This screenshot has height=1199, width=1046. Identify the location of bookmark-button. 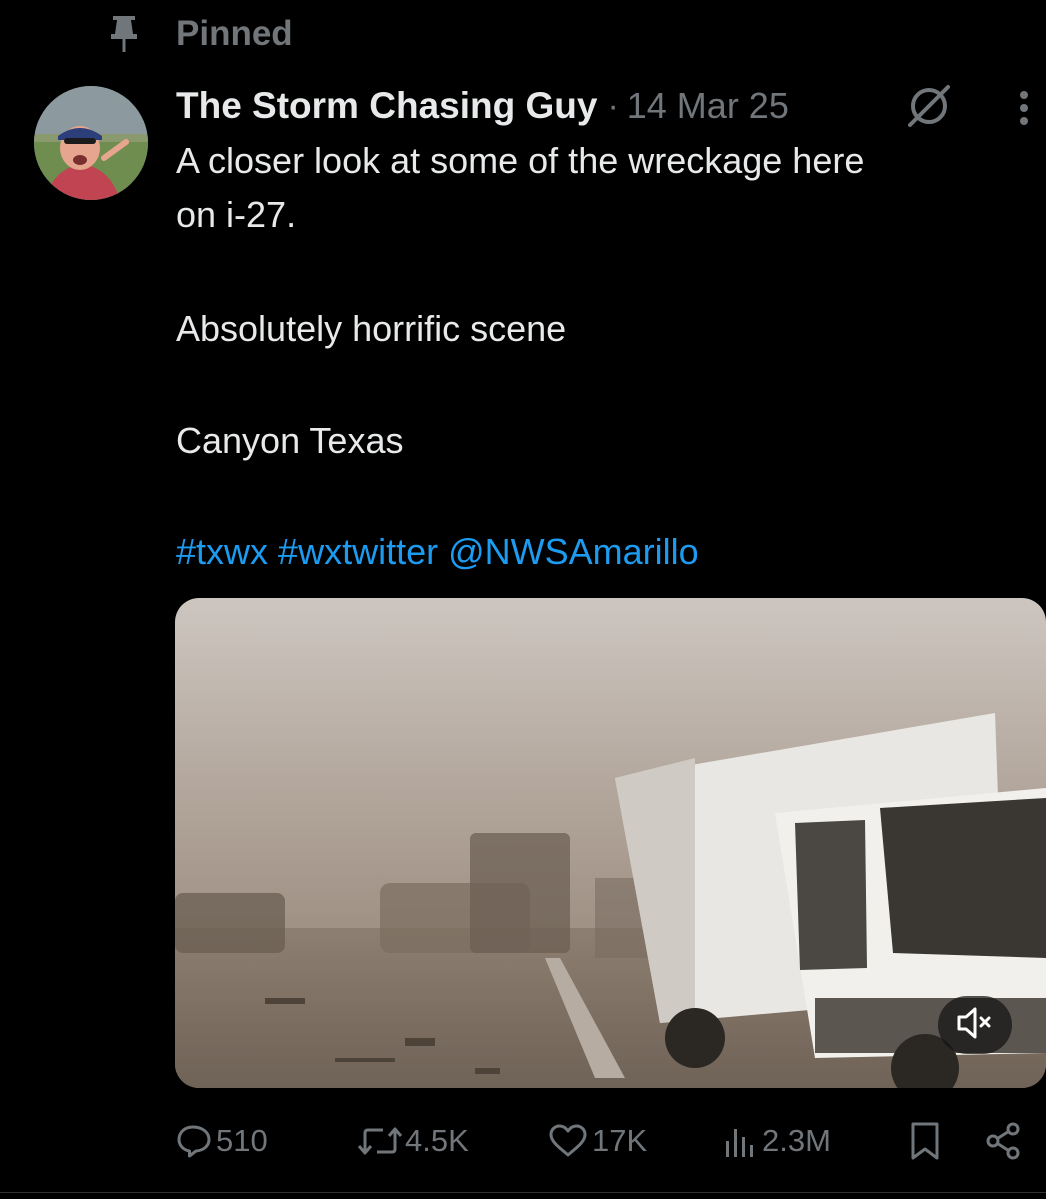
(925, 1141).